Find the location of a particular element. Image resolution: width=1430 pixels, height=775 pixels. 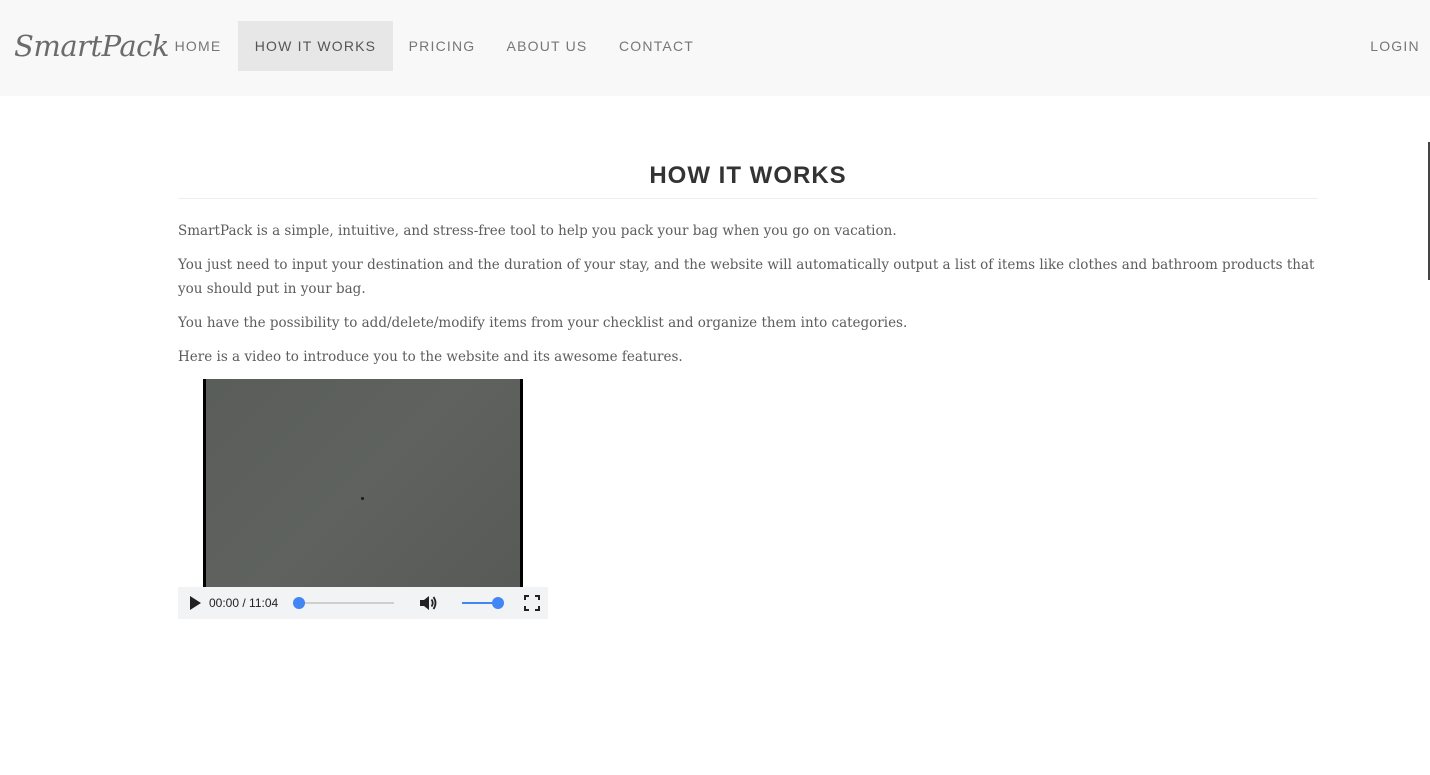

nav-login: LOGIN is located at coordinates (1395, 46).